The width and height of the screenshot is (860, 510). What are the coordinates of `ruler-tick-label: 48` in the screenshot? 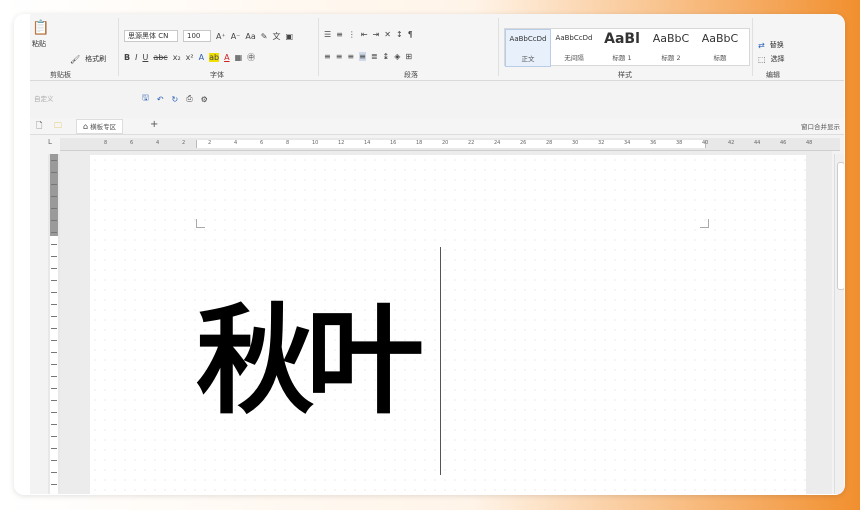 It's located at (809, 143).